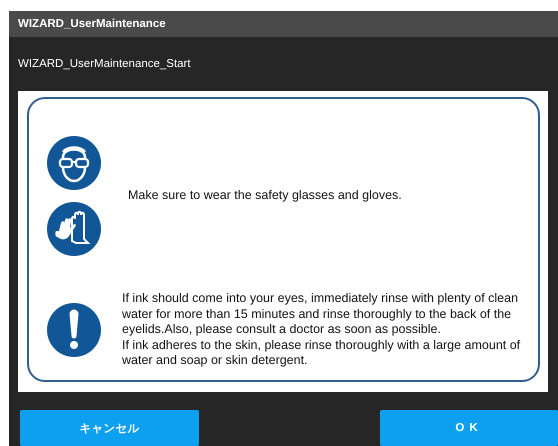  Describe the element at coordinates (104, 63) in the screenshot. I see `step-title: WIZARD_UserMaintenance_Start` at that location.